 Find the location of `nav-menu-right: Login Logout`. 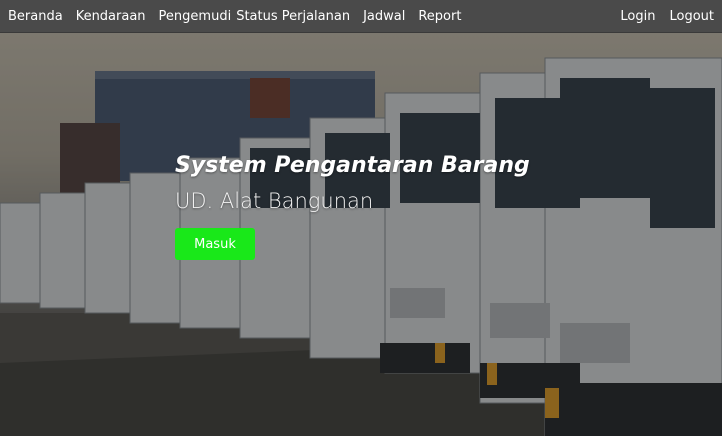

nav-menu-right: Login Logout is located at coordinates (660, 16).